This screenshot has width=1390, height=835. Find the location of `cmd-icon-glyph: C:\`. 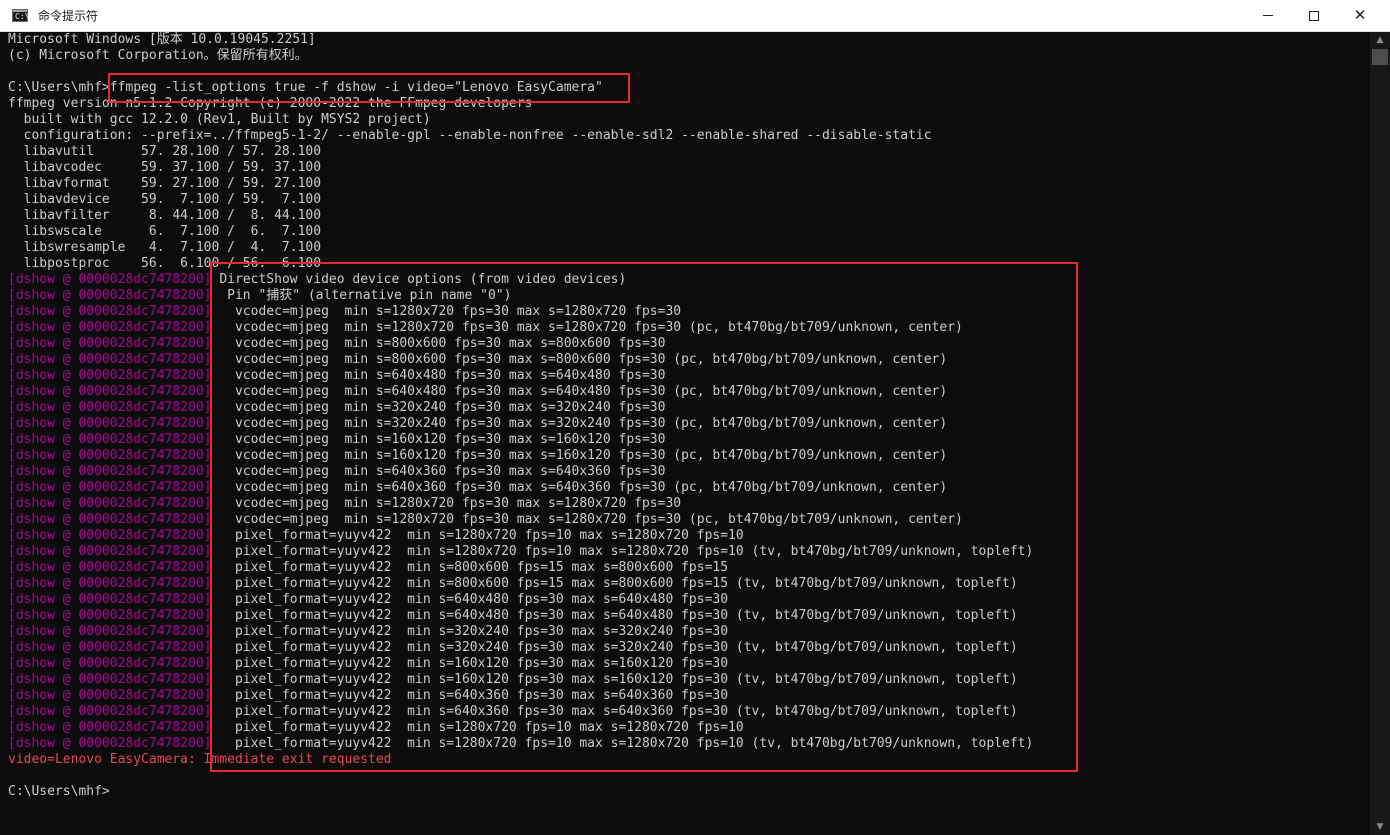

cmd-icon-glyph: C:\ is located at coordinates (22, 16).